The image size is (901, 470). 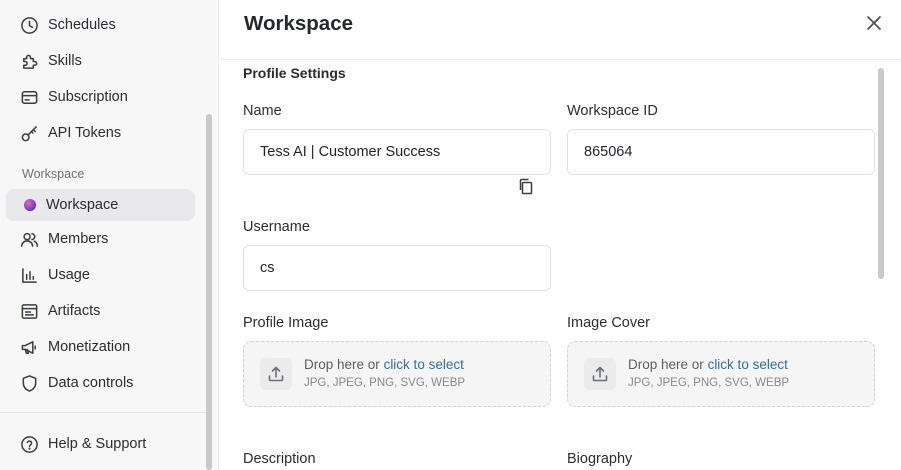 I want to click on workspace-avatar-icon, so click(x=30, y=205).